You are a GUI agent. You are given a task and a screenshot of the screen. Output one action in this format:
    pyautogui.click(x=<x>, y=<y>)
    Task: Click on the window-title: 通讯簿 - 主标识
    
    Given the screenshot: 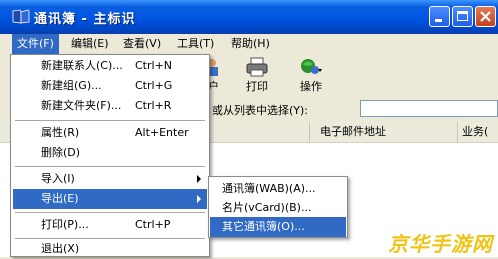 What is the action you would take?
    pyautogui.click(x=85, y=19)
    